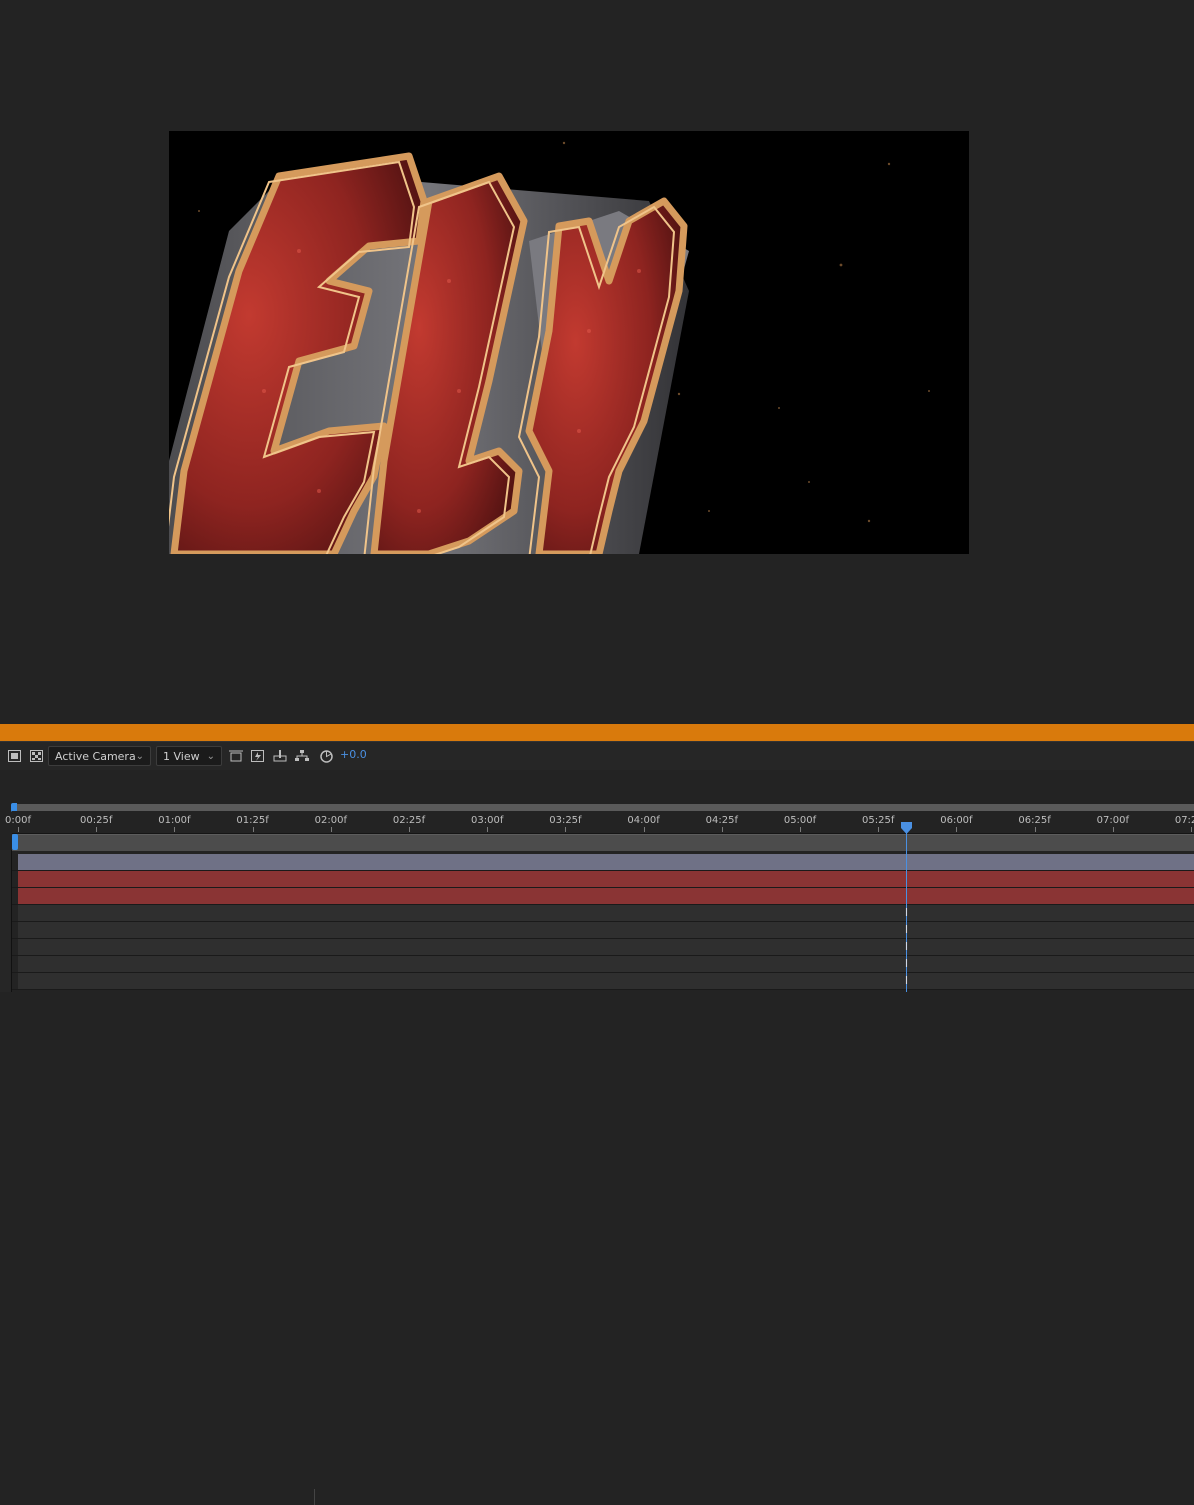  What do you see at coordinates (236, 756) in the screenshot?
I see `toggle-pixel-aspect-icon` at bounding box center [236, 756].